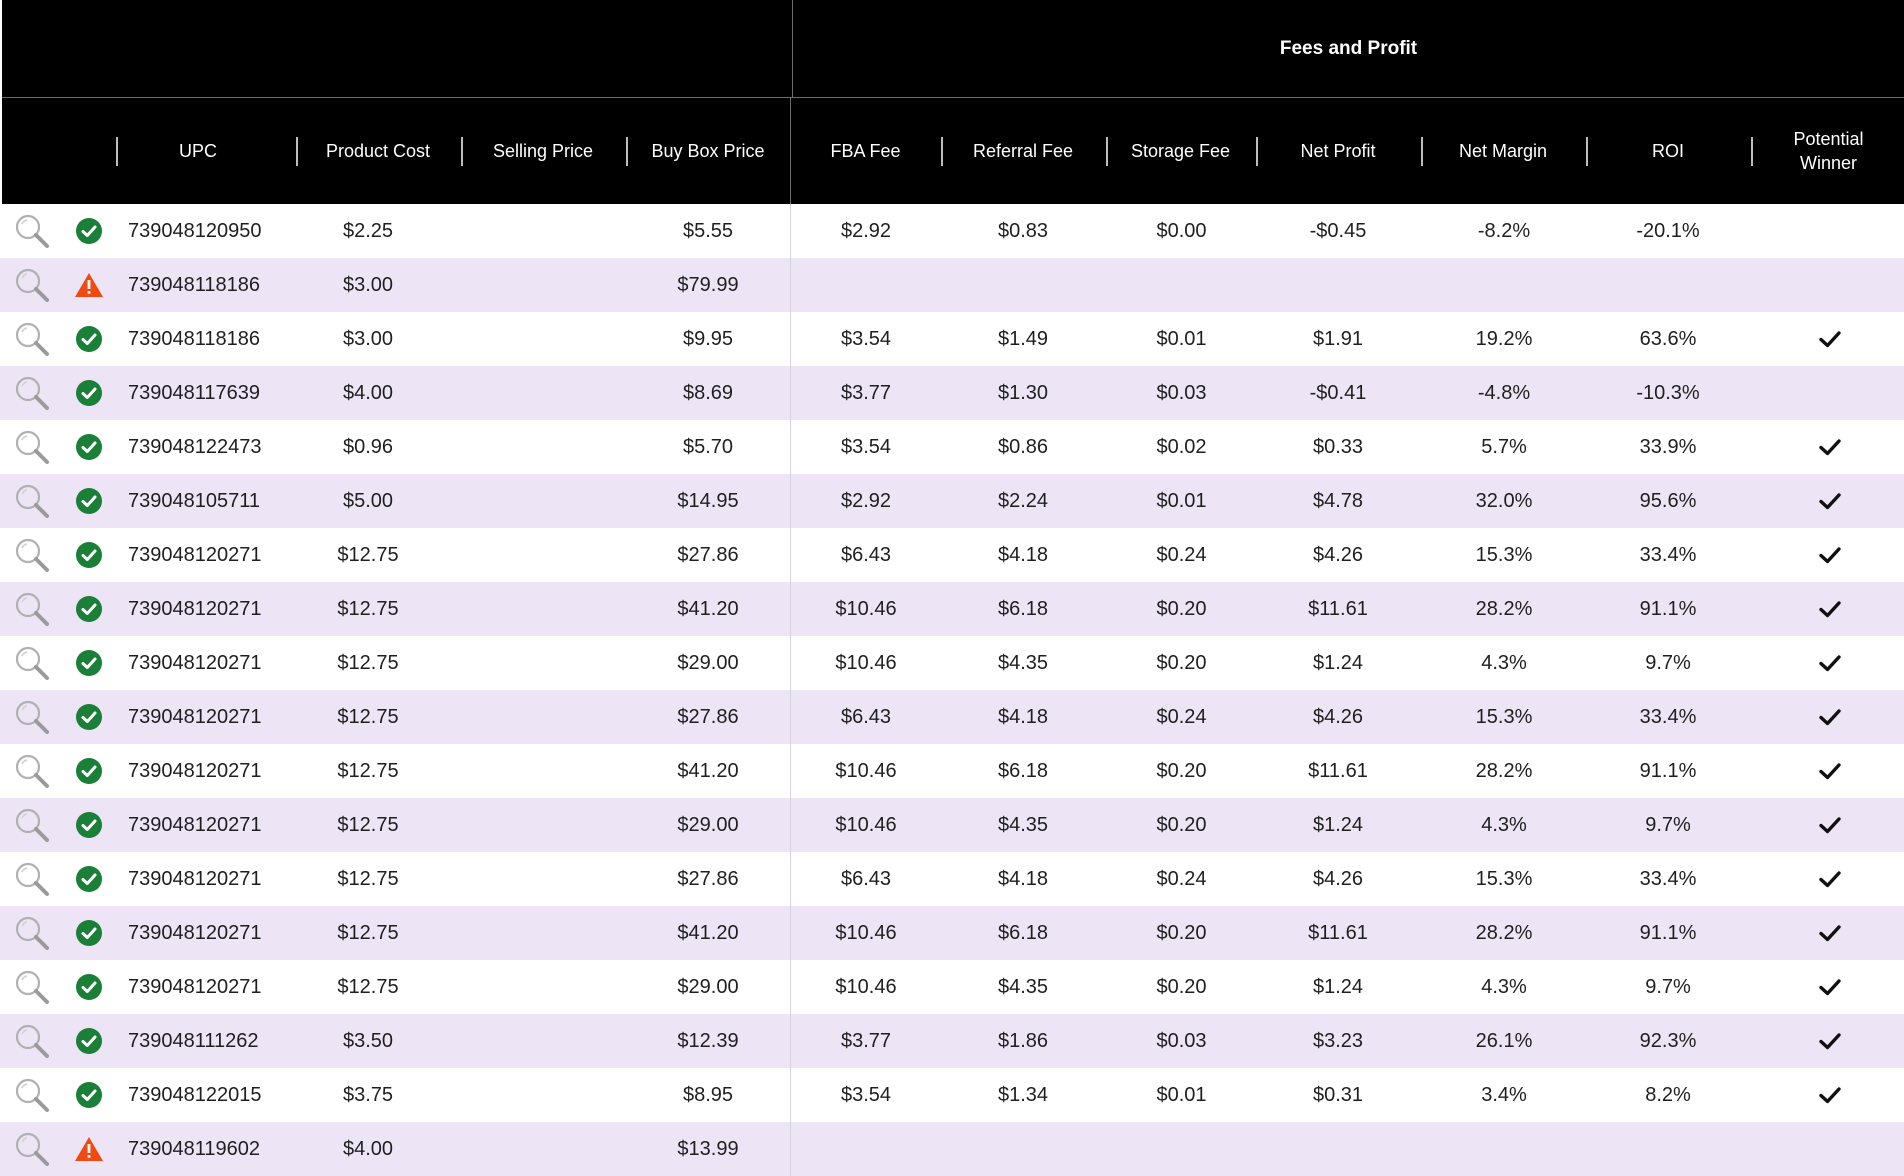 This screenshot has height=1176, width=1904. Describe the element at coordinates (1668, 716) in the screenshot. I see `cell-roi: 33.4%` at that location.